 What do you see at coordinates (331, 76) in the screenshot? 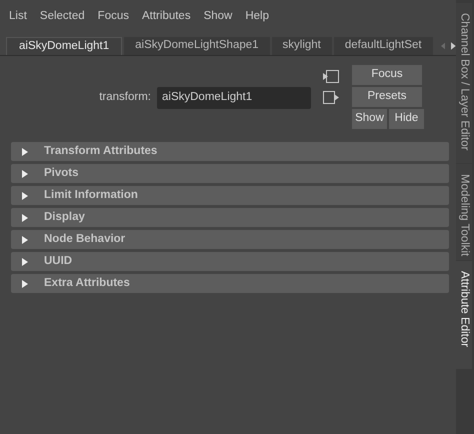
I see `input-connection-icon` at bounding box center [331, 76].